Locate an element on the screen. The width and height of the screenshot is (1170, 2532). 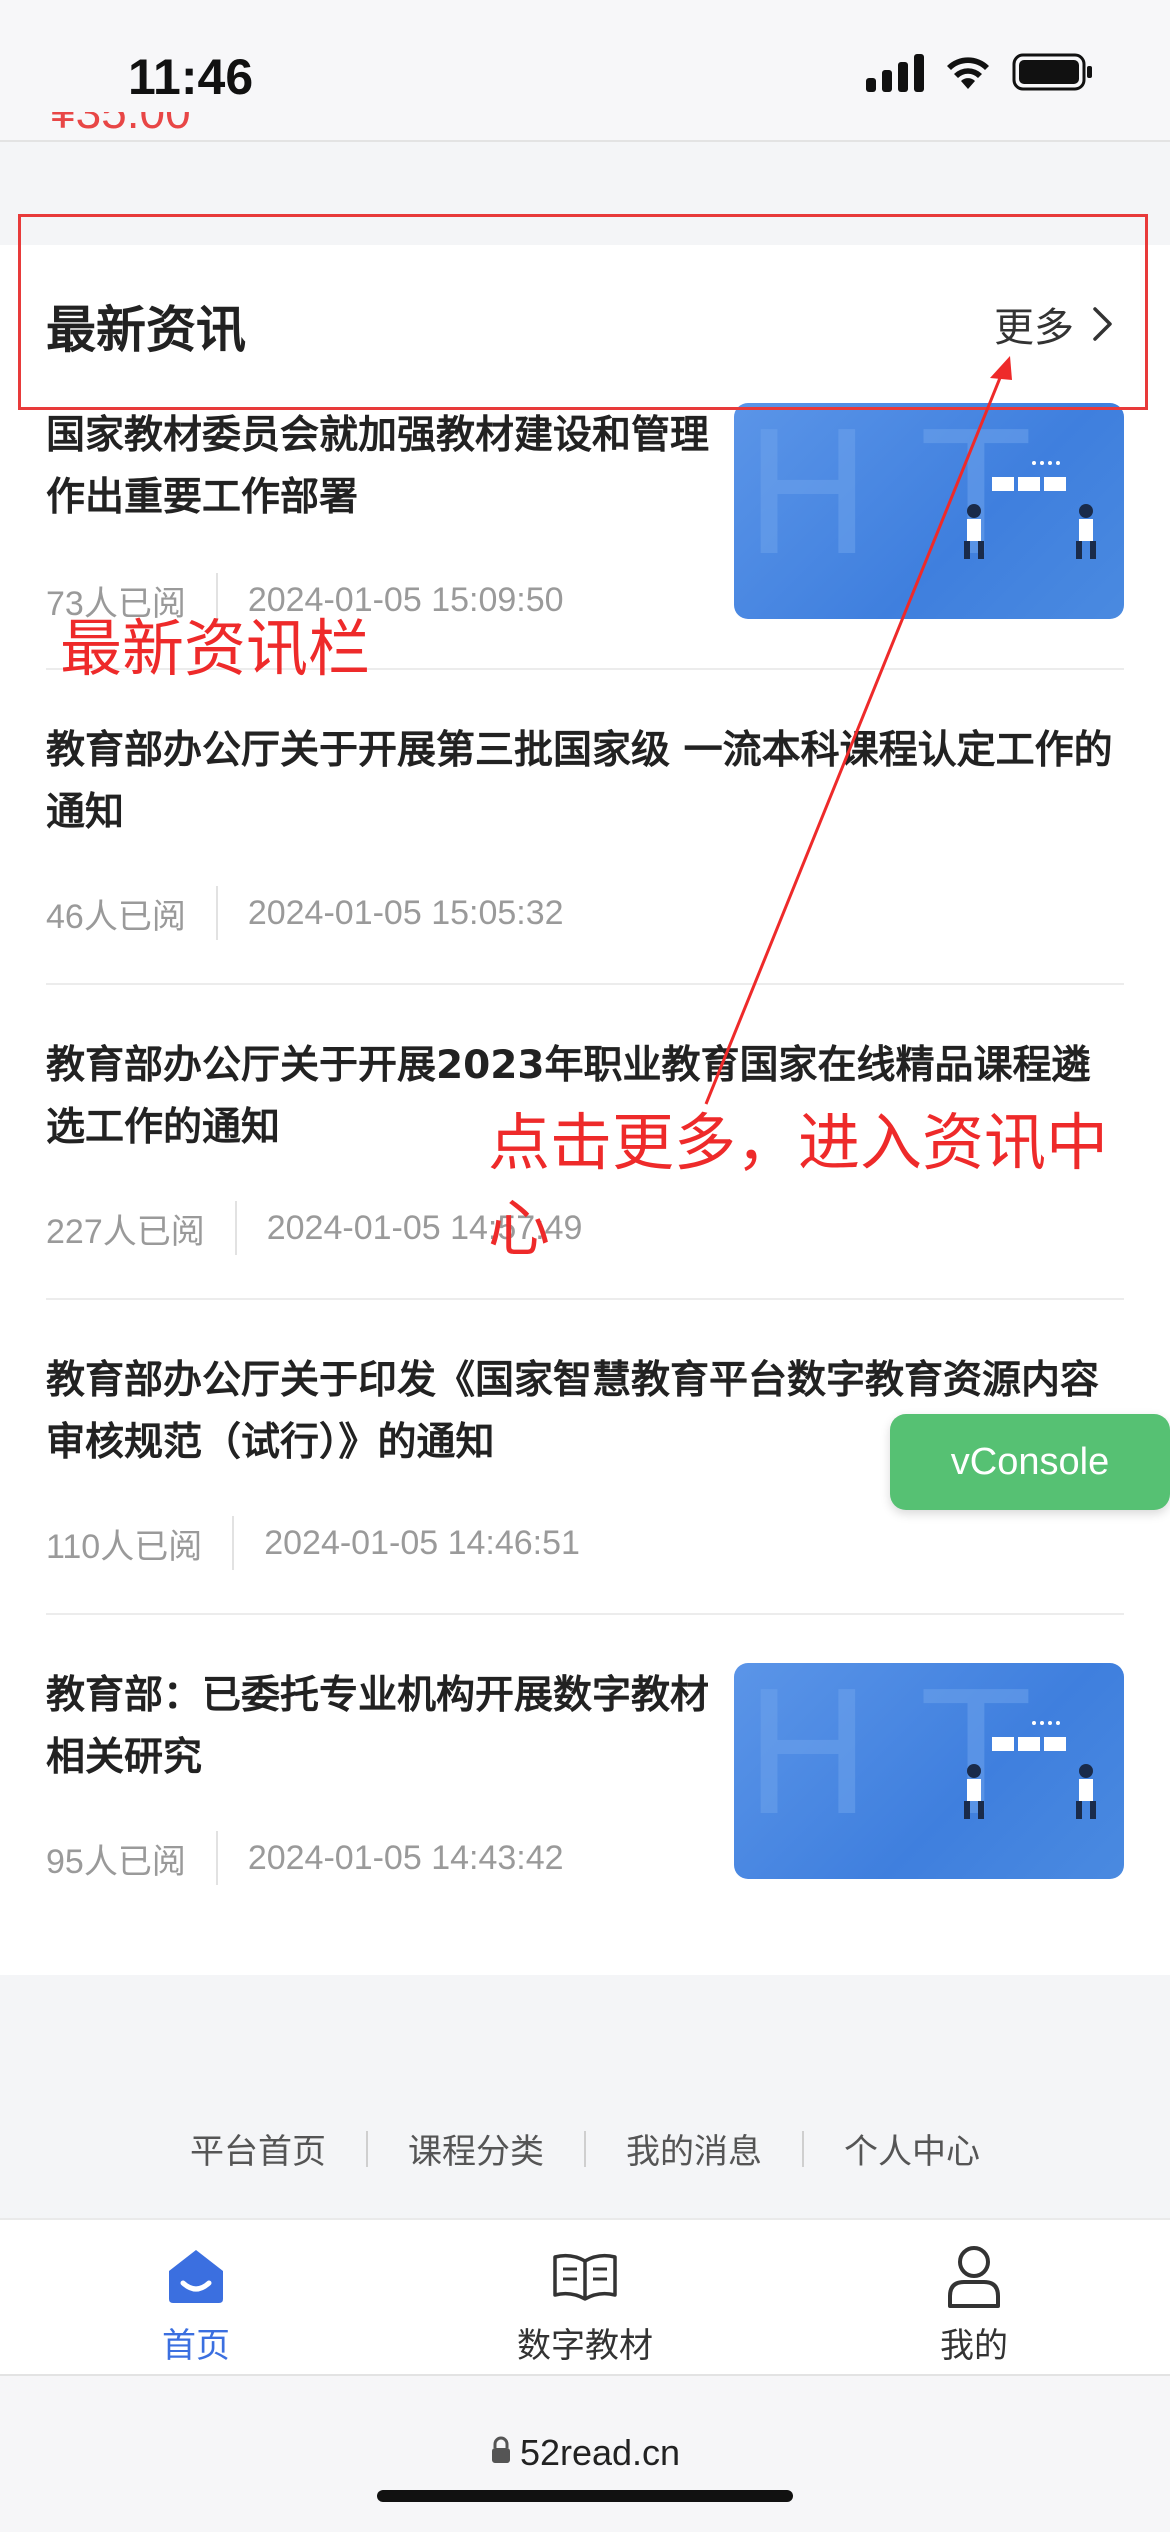
tab-label: 数字教材 is located at coordinates (585, 2346).